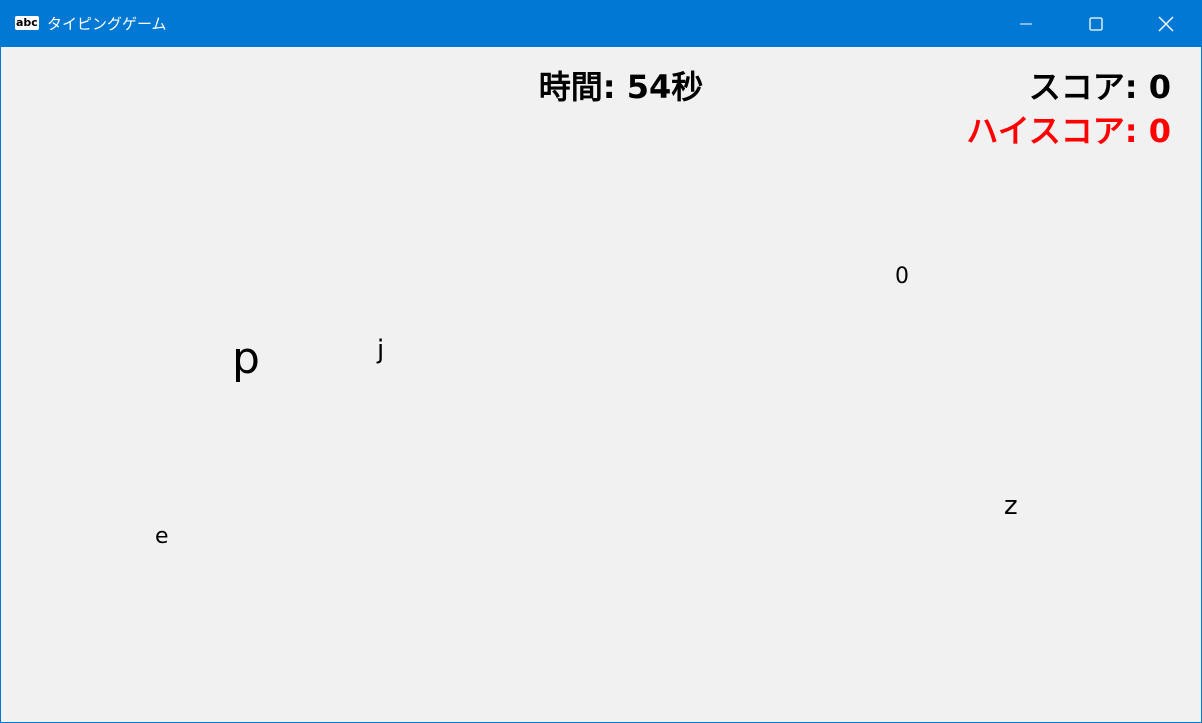 This screenshot has height=723, width=1202. I want to click on title-bar: abc タイピングゲーム, so click(601, 24).